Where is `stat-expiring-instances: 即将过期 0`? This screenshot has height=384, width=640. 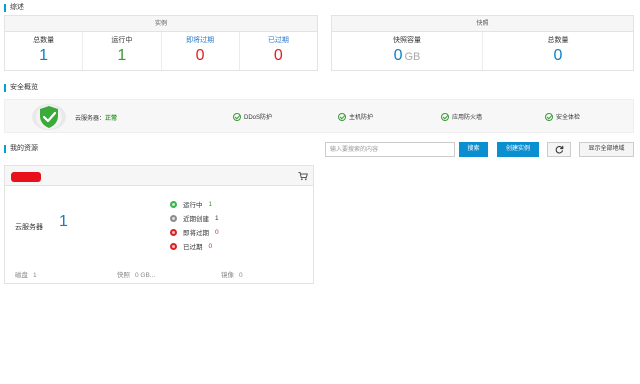
stat-expiring-instances: 即将过期 0 is located at coordinates (201, 51).